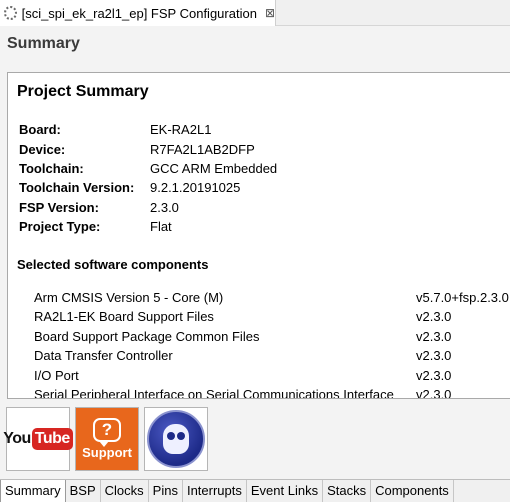  I want to click on question-bubble-icon: ?, so click(107, 432).